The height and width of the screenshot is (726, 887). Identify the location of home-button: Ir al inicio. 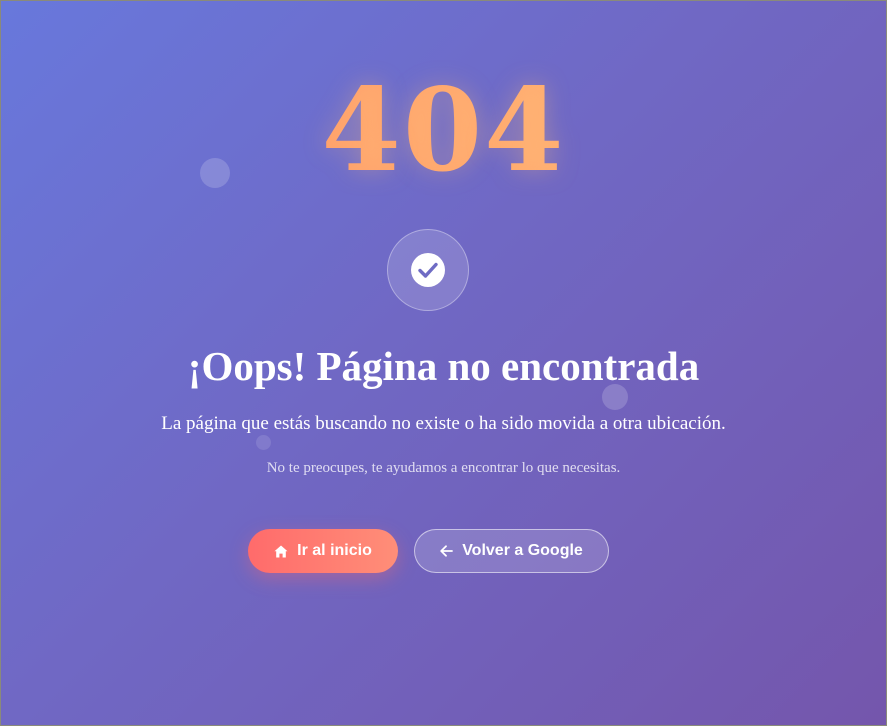
(323, 551).